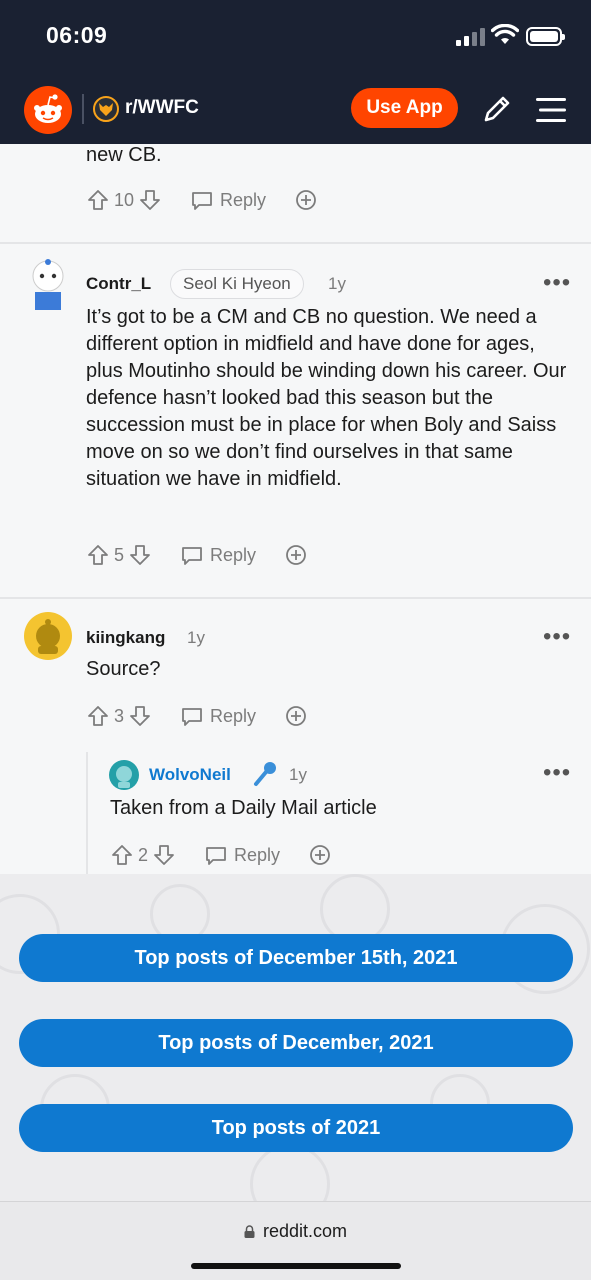 The width and height of the screenshot is (591, 1280). I want to click on wifi-icon, so click(505, 34).